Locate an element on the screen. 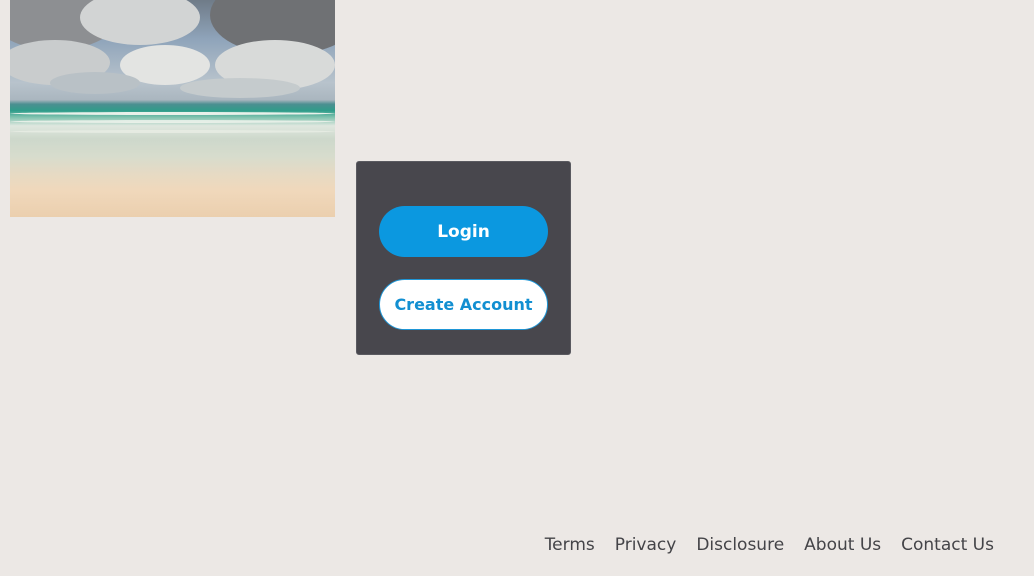 The image size is (1034, 576). create-account-button: Create Account is located at coordinates (463, 304).